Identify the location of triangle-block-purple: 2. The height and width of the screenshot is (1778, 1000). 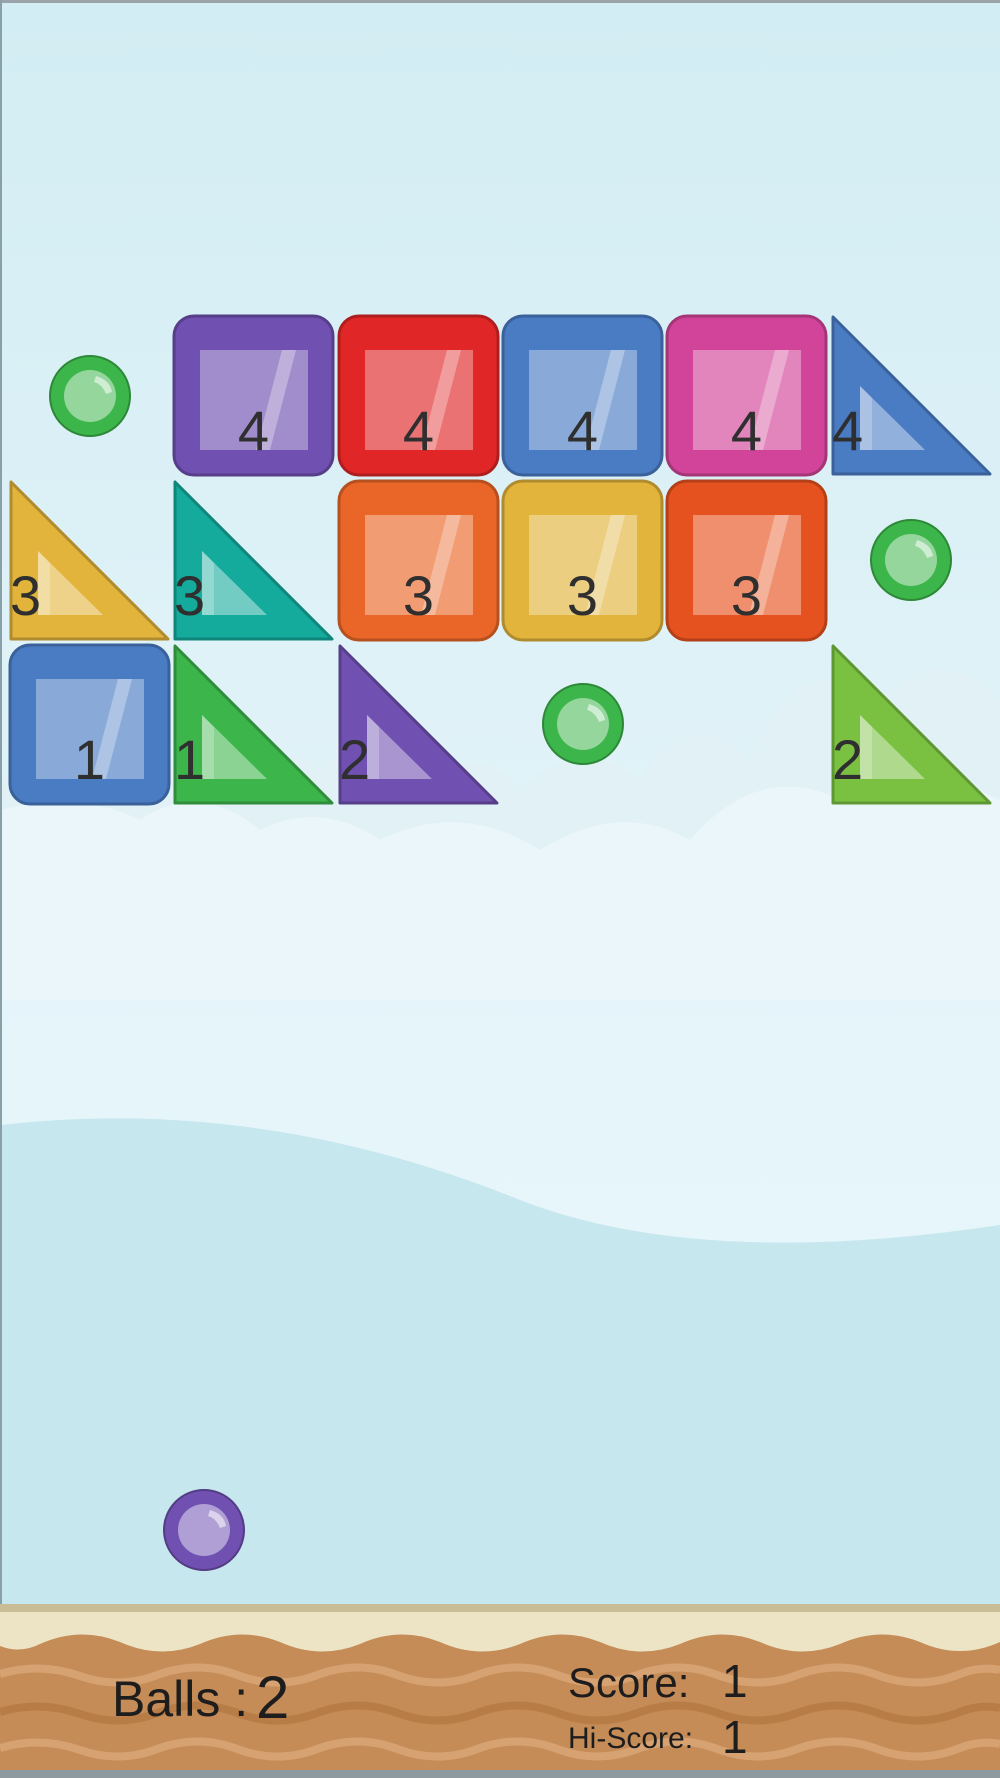
(418, 724).